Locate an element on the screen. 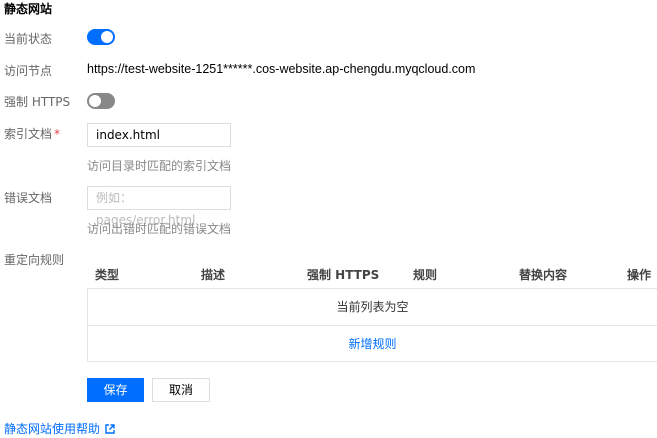  endpoint-label: 访问节点 is located at coordinates (28, 71).